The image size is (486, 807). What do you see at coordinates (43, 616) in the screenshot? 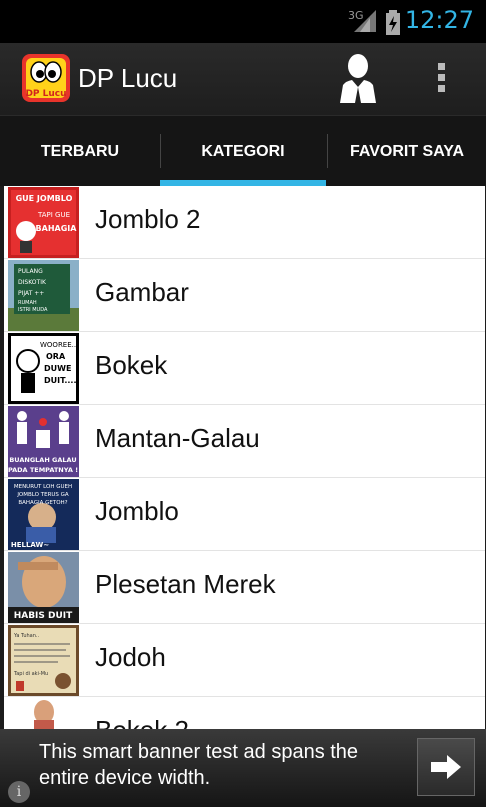
I see `svg-text: HABIS DUIT` at bounding box center [43, 616].